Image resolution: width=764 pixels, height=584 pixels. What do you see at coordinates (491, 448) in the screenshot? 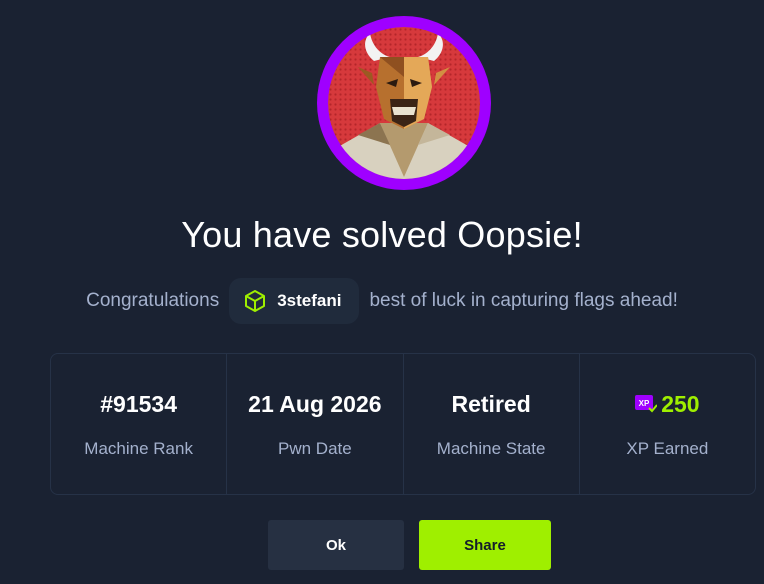
I see `stat-label: Machine State` at bounding box center [491, 448].